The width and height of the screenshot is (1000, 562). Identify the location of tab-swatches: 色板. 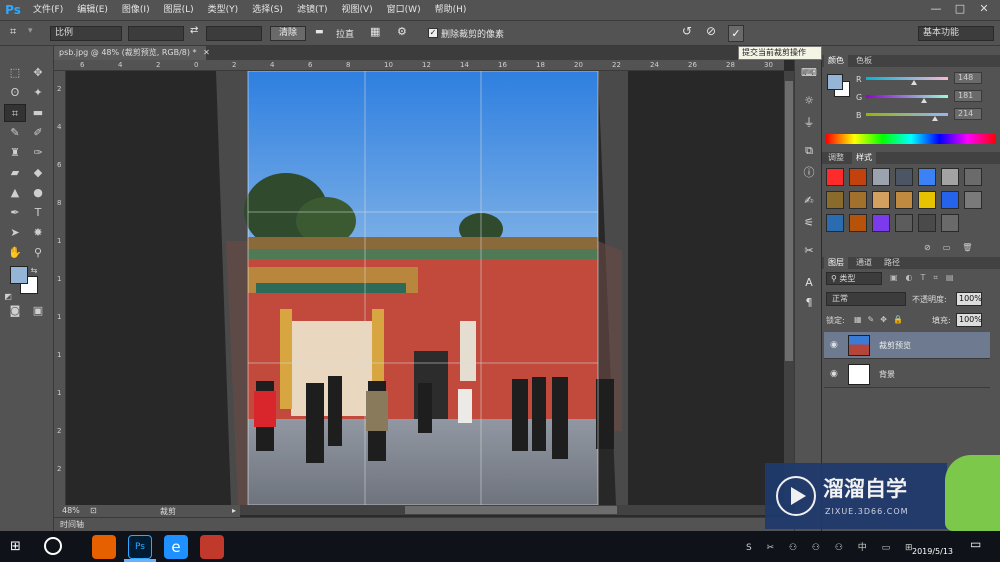
(864, 61).